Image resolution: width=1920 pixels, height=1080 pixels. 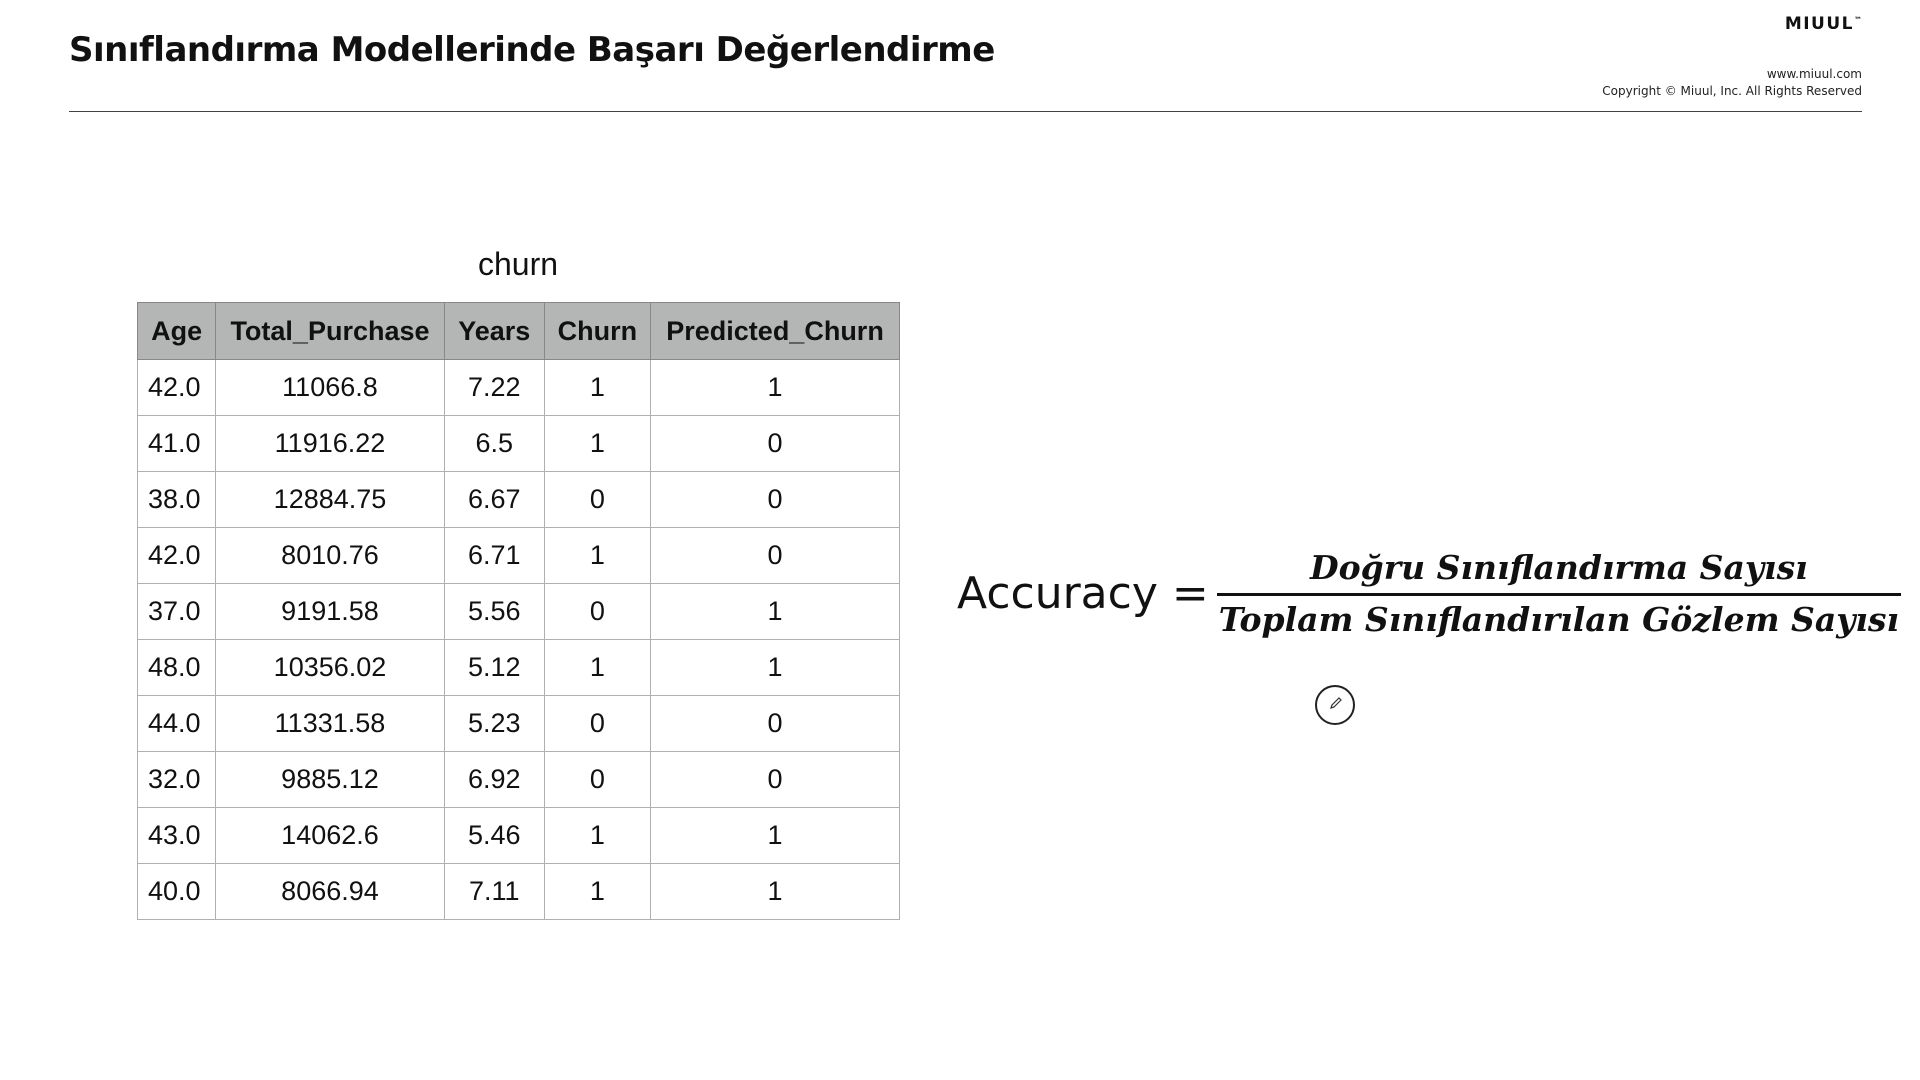 I want to click on column-header-predicted-churn: Predicted_Churn, so click(x=775, y=331).